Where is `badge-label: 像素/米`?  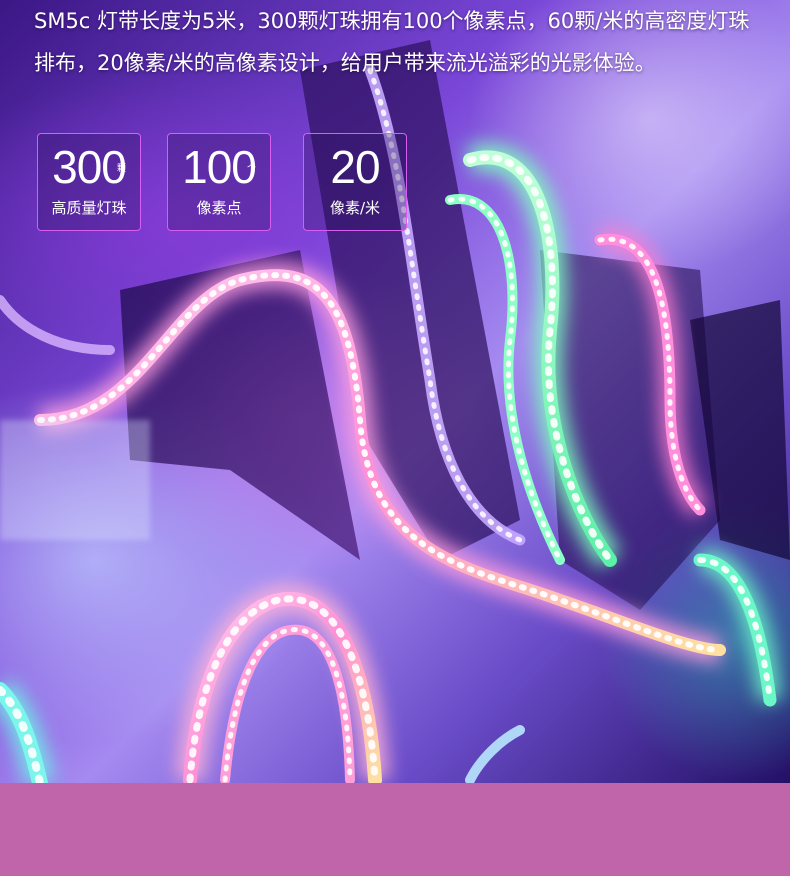
badge-label: 像素/米 is located at coordinates (355, 208).